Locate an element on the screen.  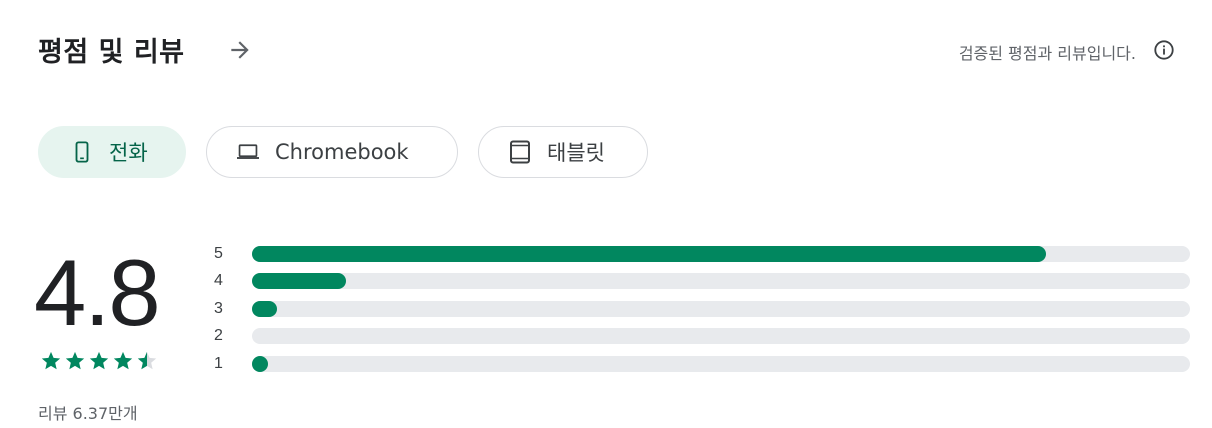
arrow-right-icon is located at coordinates (240, 50).